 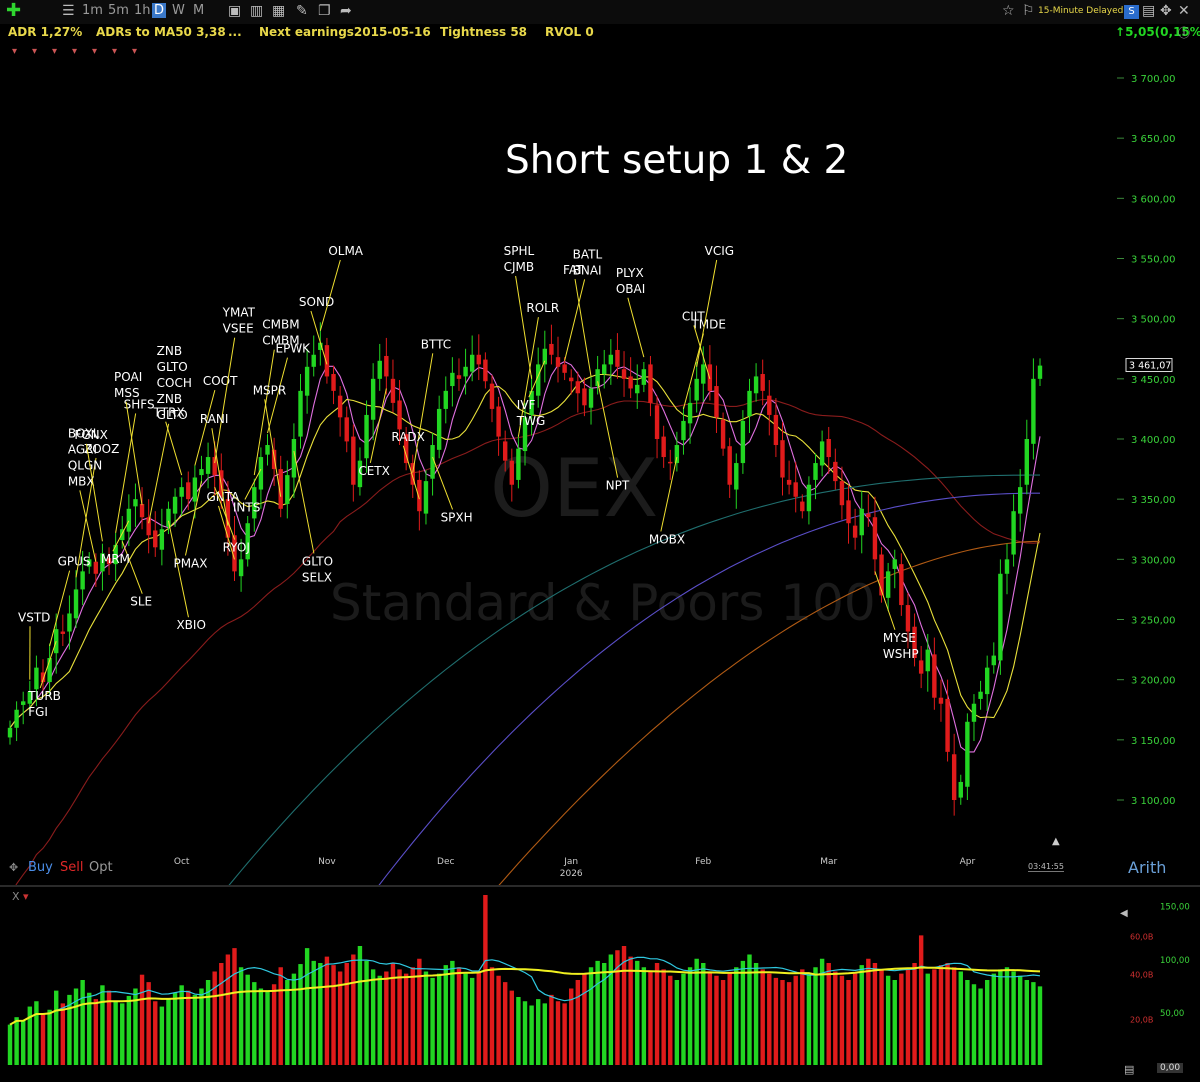 I want to click on volume-tick-label: 150,00, so click(x=1175, y=908).